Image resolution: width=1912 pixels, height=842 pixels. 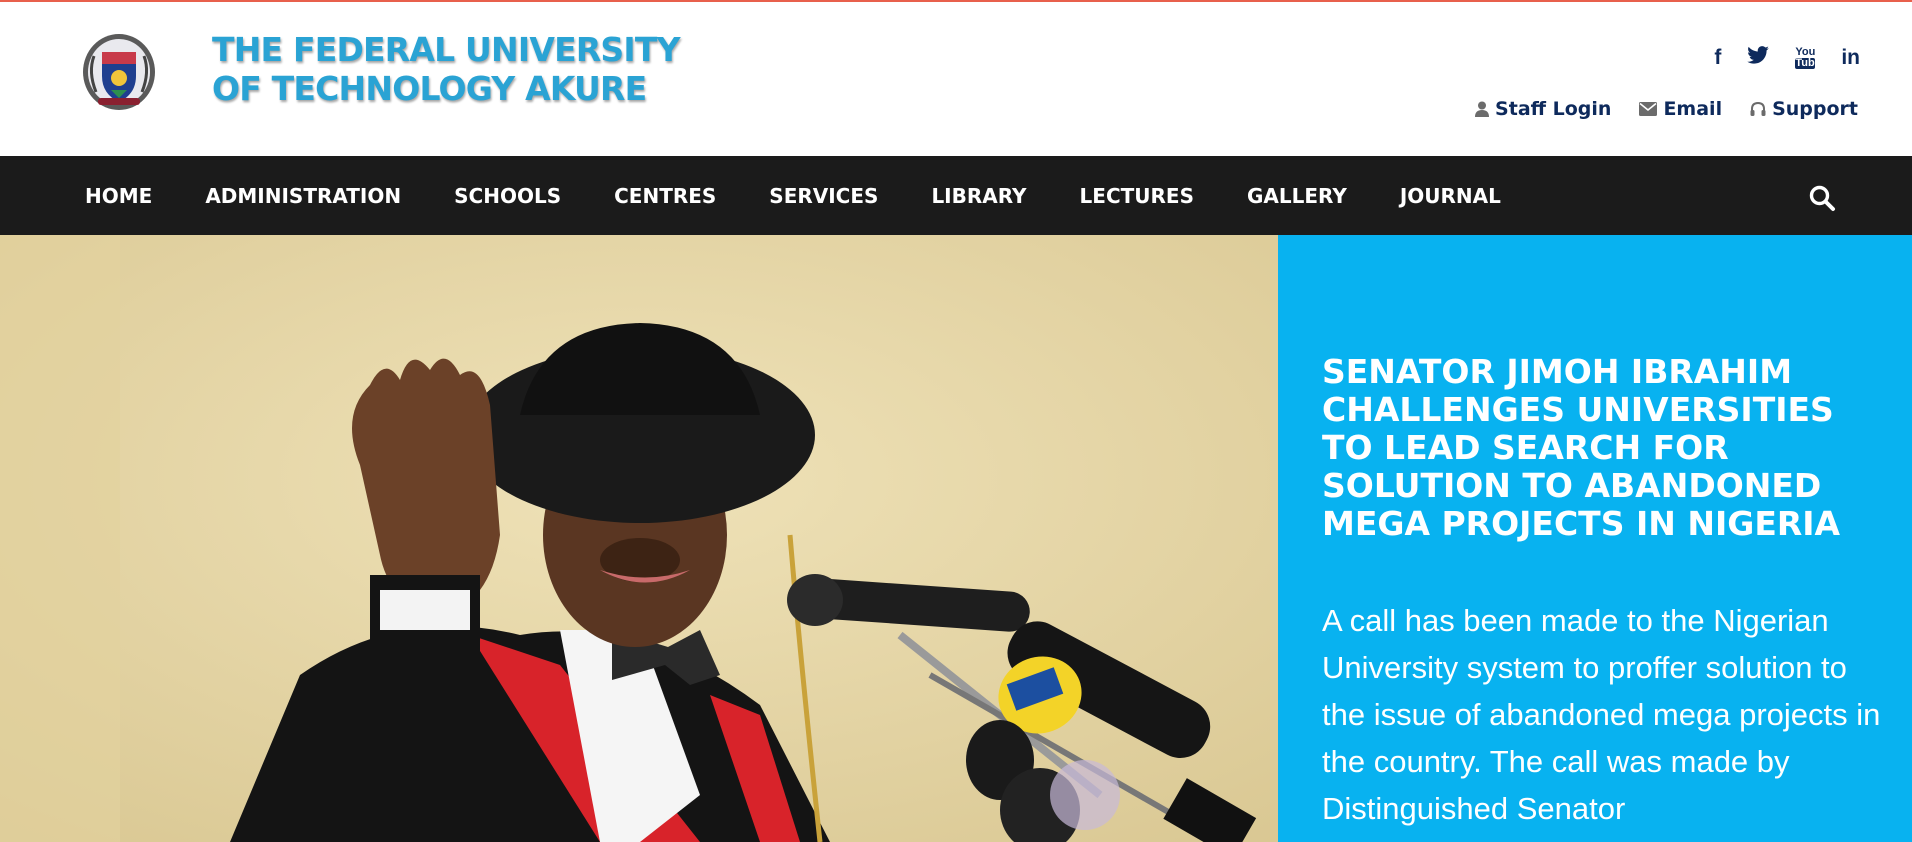 What do you see at coordinates (1758, 108) in the screenshot?
I see `headphones-icon` at bounding box center [1758, 108].